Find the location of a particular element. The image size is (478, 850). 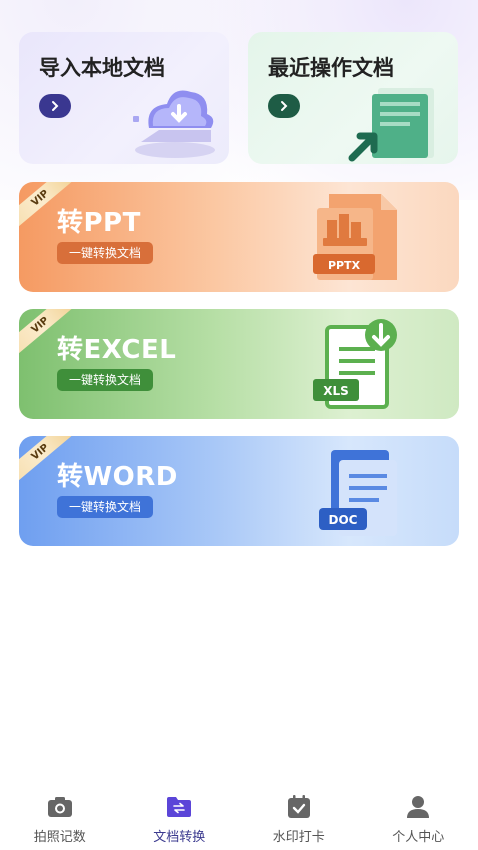

tab-watermark-checkin: 水印打卡 is located at coordinates (299, 818).